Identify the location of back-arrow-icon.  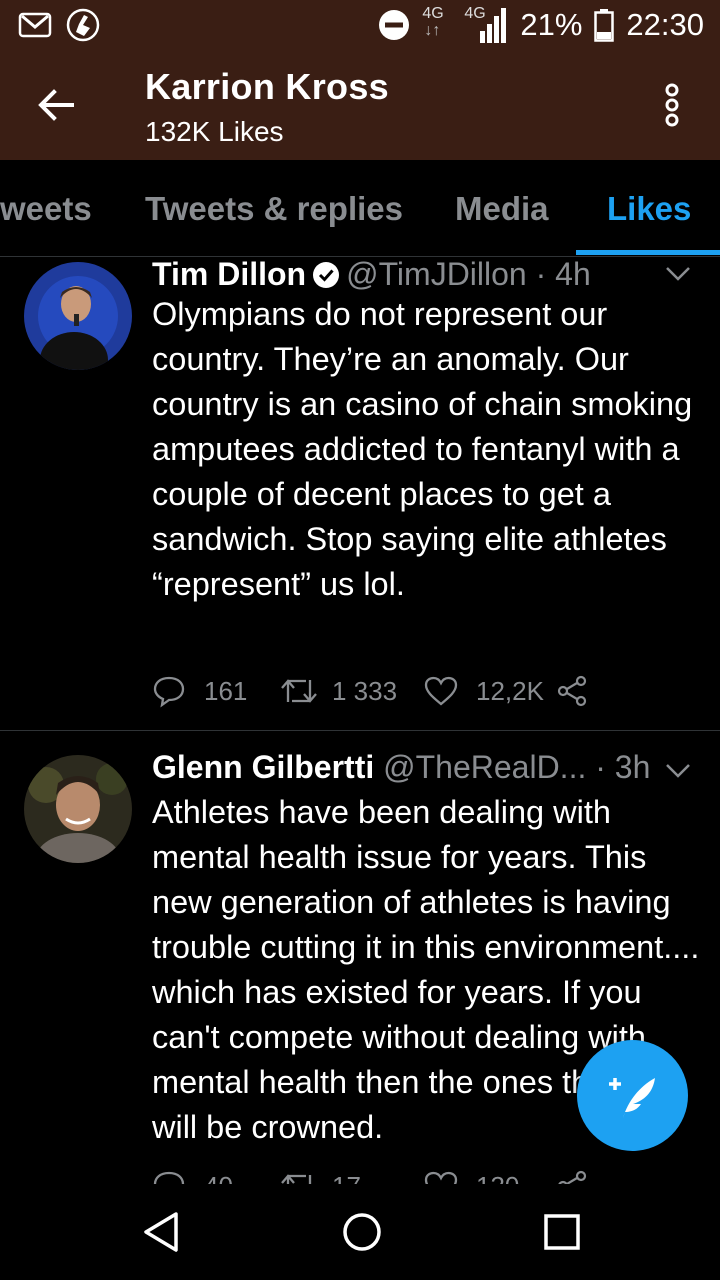
(57, 105).